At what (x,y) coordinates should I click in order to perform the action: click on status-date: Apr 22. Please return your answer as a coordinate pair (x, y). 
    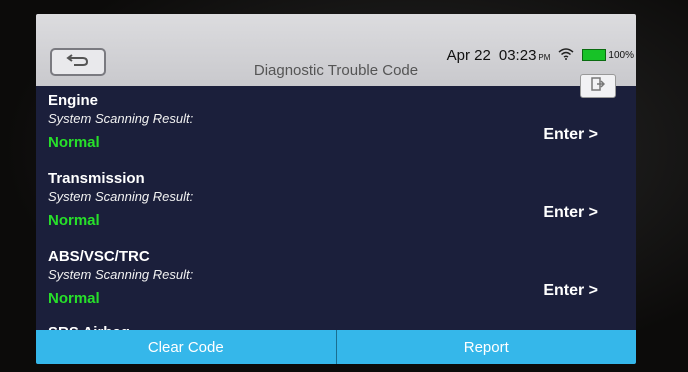
    Looking at the image, I should click on (468, 55).